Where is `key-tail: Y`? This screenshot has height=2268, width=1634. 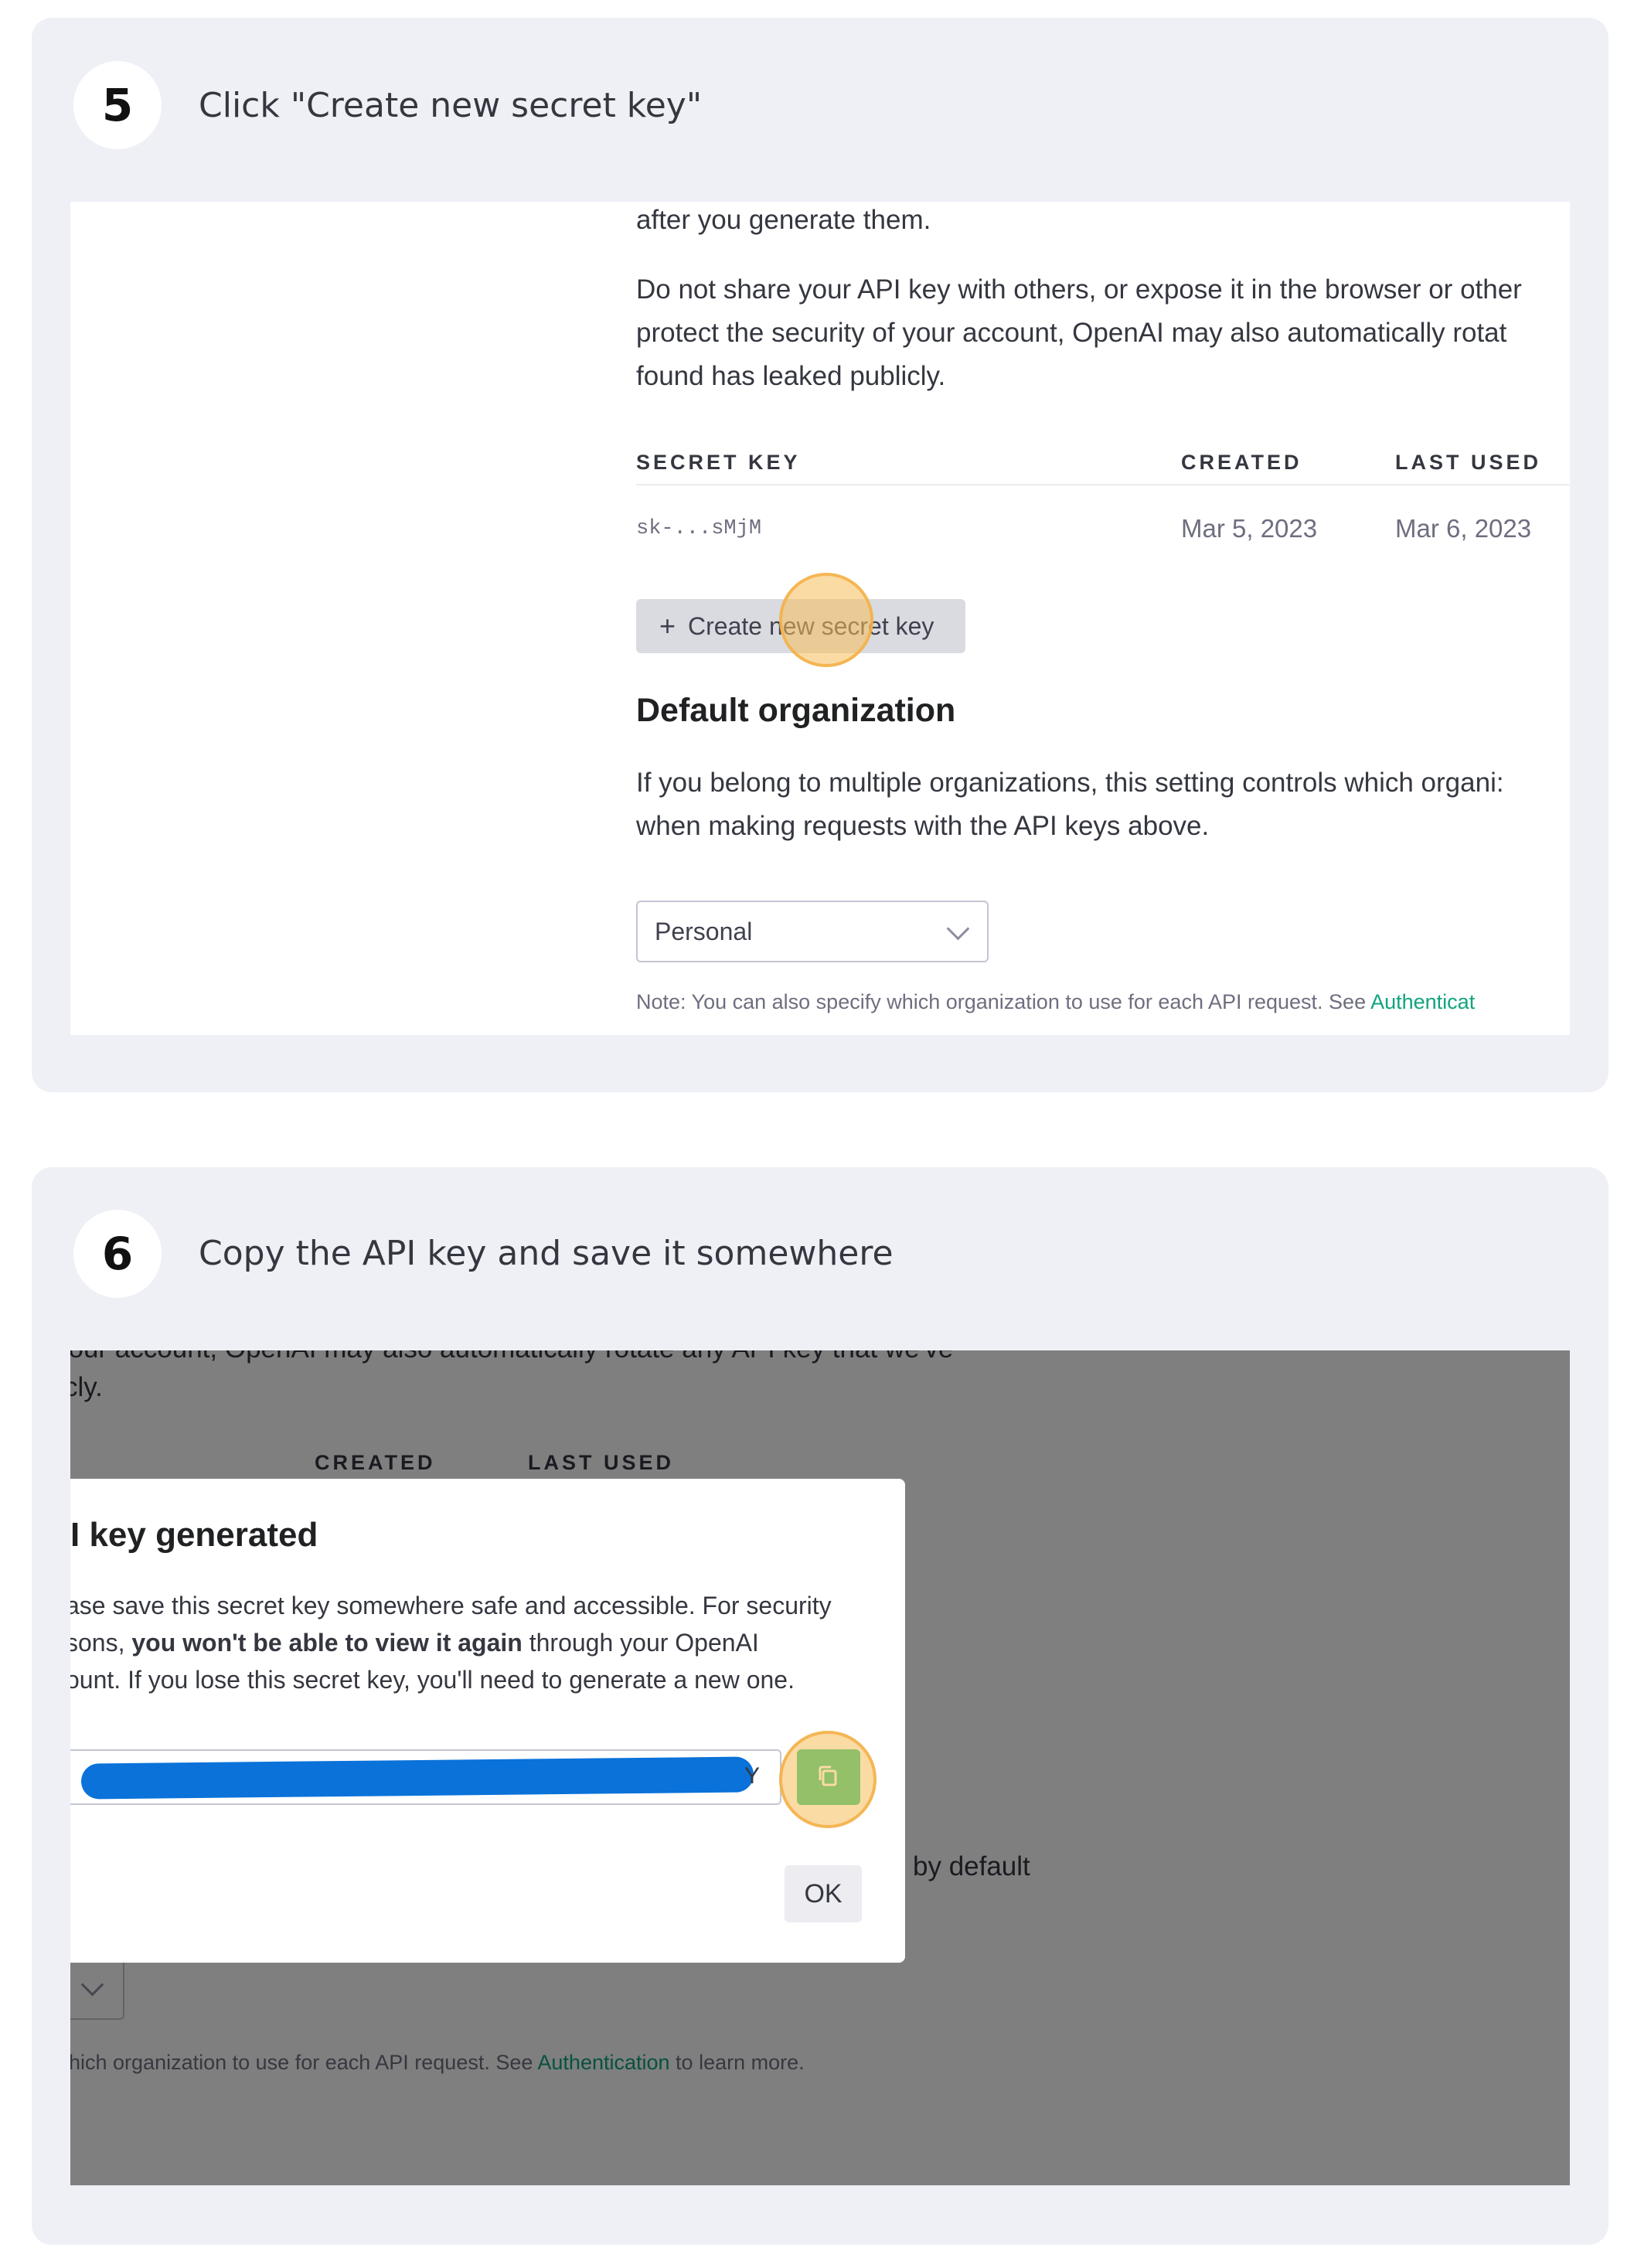
key-tail: Y is located at coordinates (752, 1776).